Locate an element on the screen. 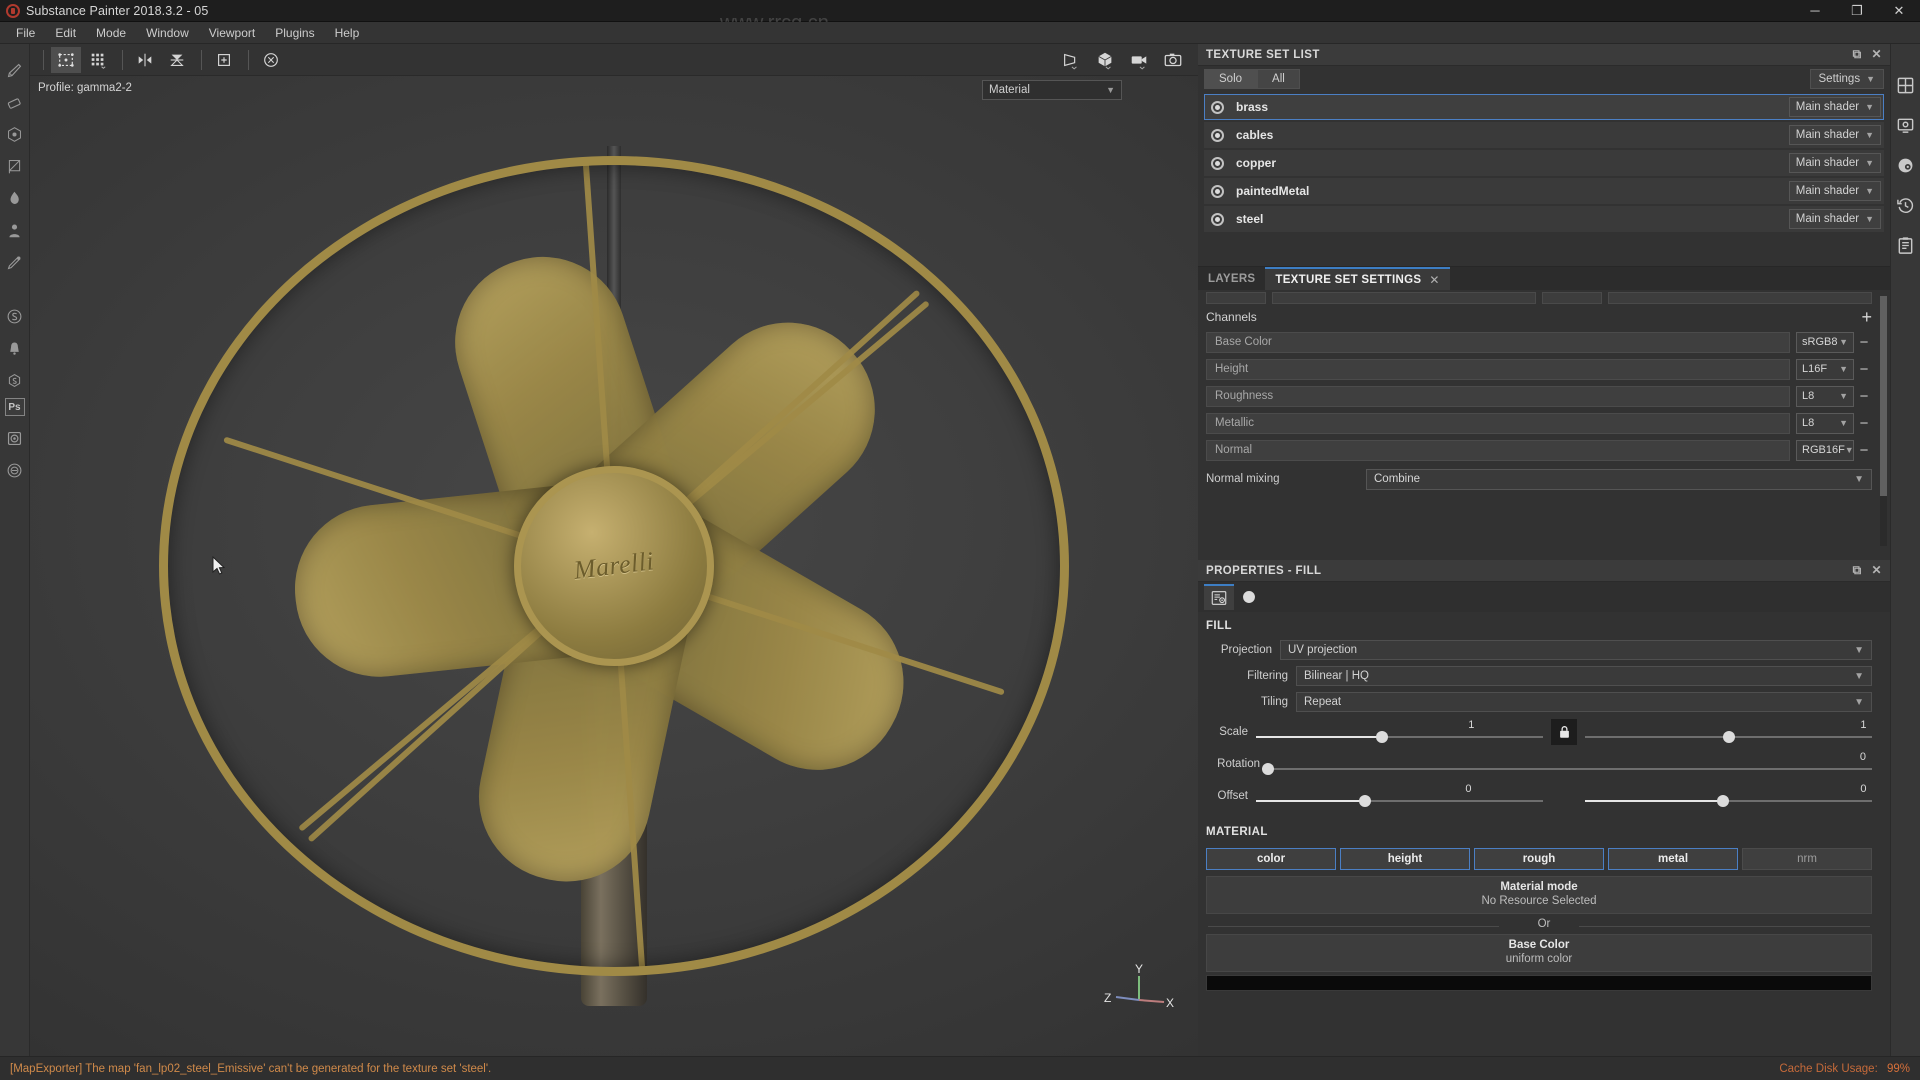  tiling-dropdown: Repeat ▼ is located at coordinates (1584, 702).